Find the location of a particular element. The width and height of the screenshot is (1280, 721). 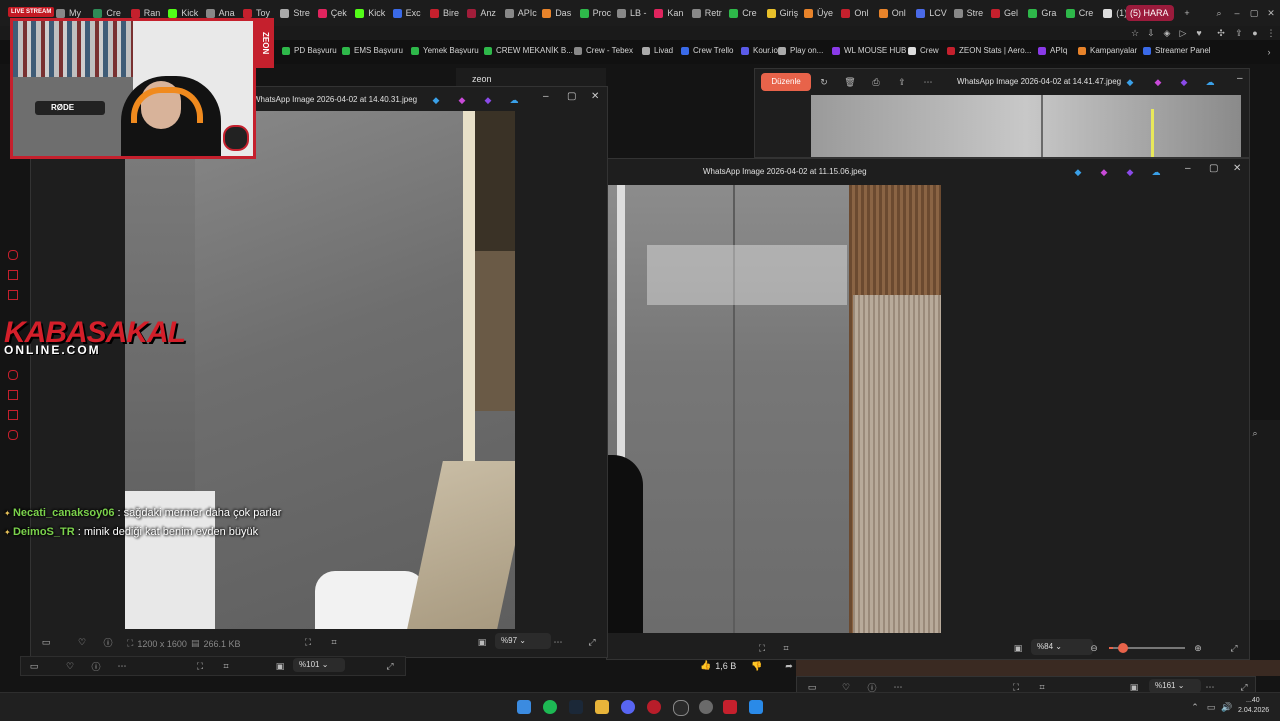

browser-tab: Retr is located at coordinates (708, 13).